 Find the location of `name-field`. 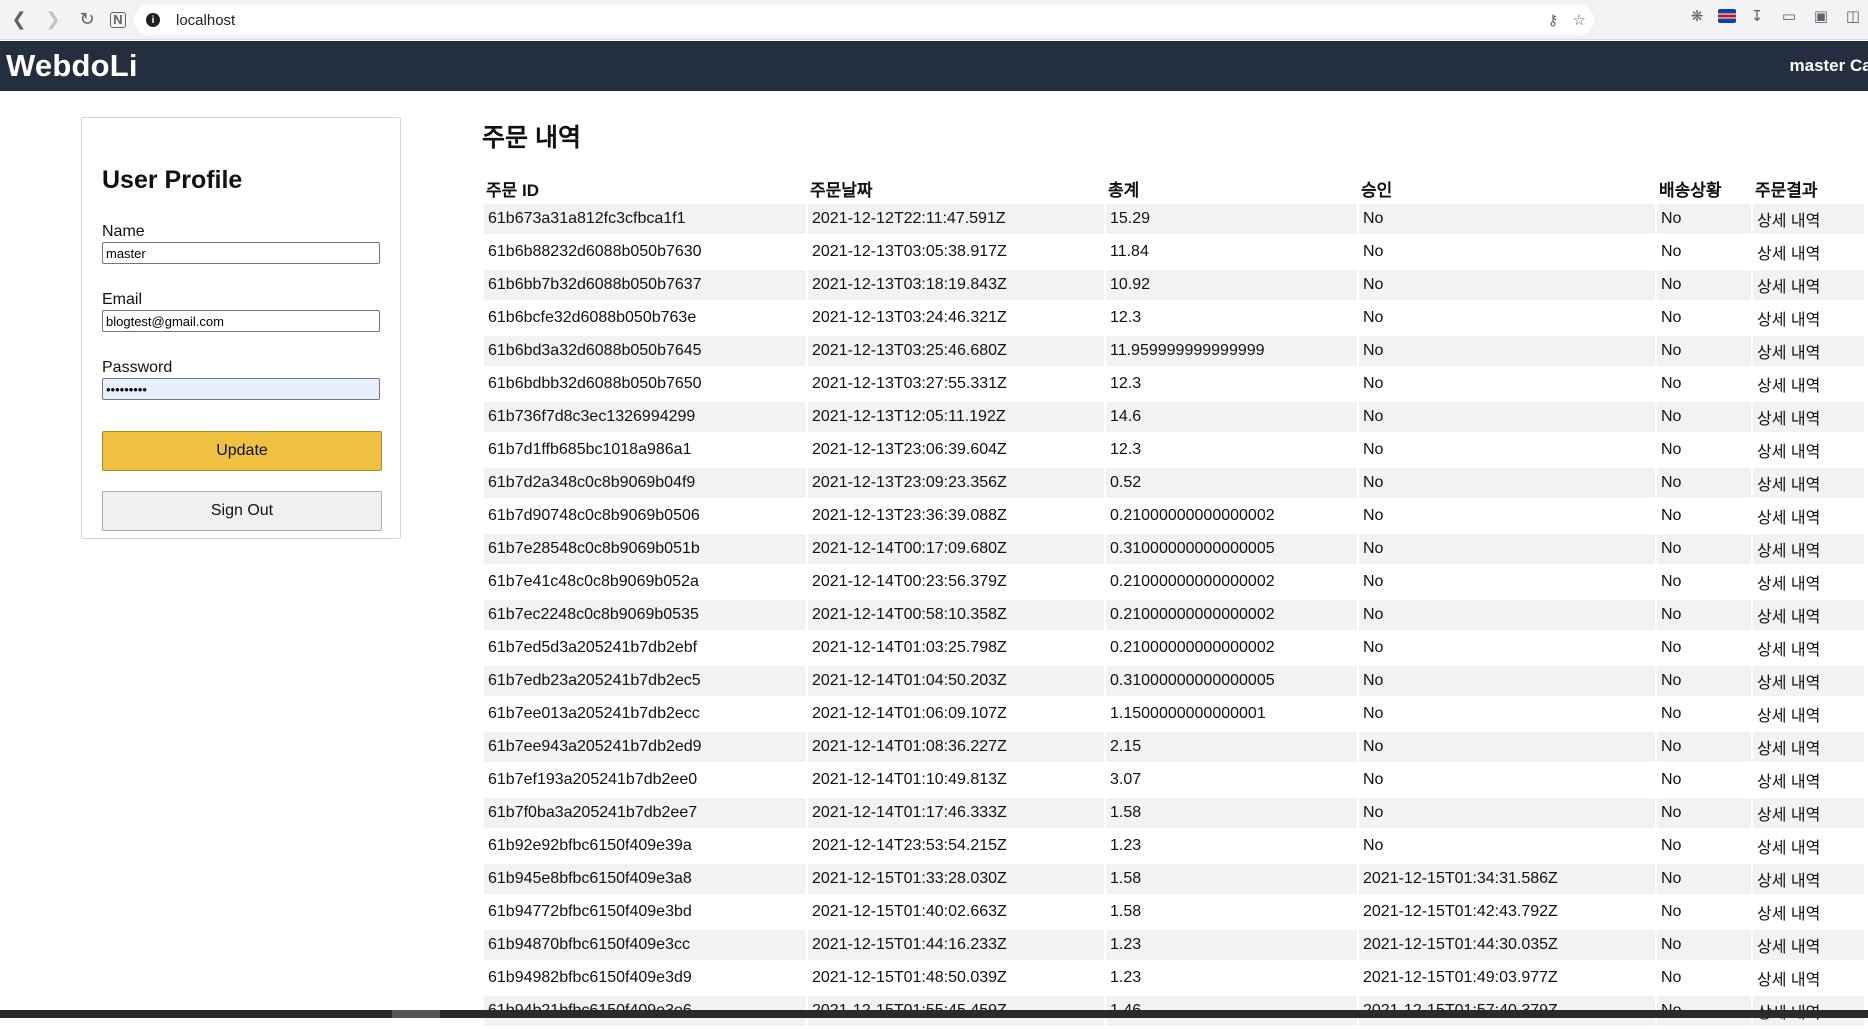

name-field is located at coordinates (241, 253).